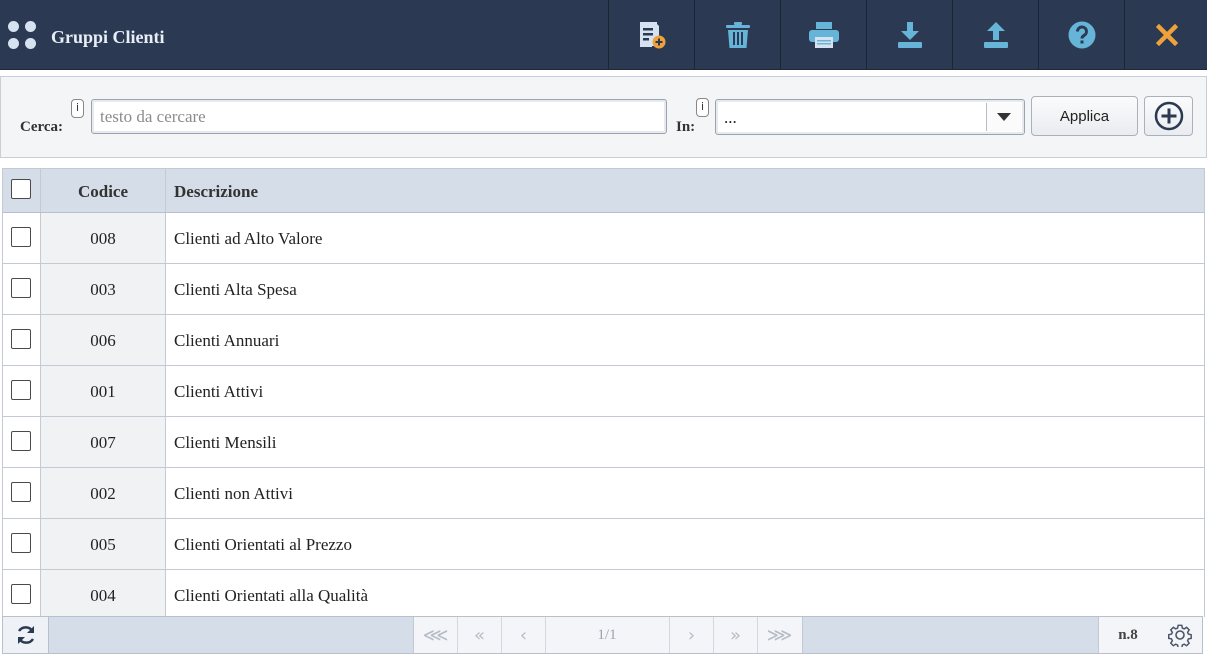 Image resolution: width=1207 pixels, height=655 pixels. I want to click on cell-code: 003, so click(103, 289).